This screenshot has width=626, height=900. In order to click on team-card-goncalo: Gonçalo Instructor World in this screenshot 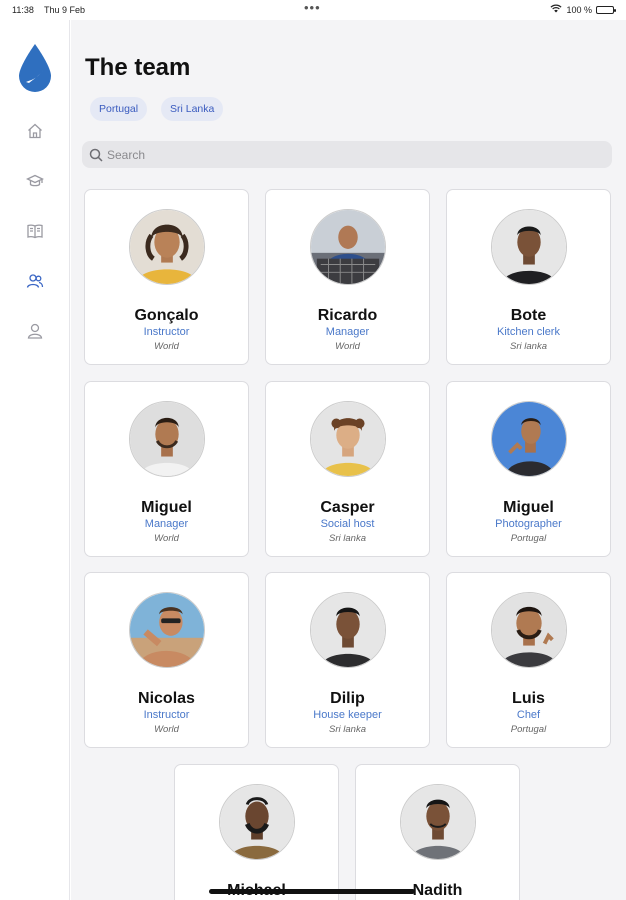, I will do `click(166, 277)`.